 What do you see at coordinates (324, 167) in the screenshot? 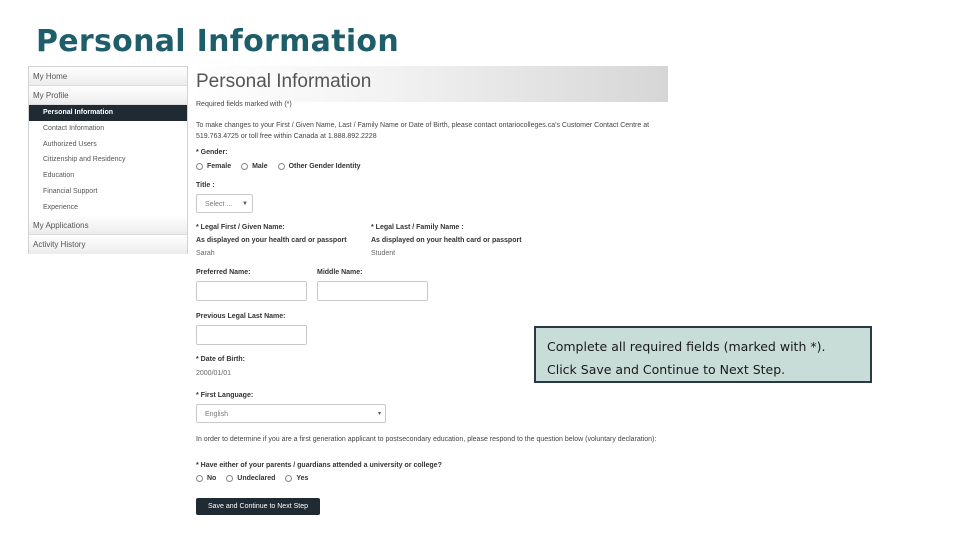
I see `gender-other-label: Other Gender Identity` at bounding box center [324, 167].